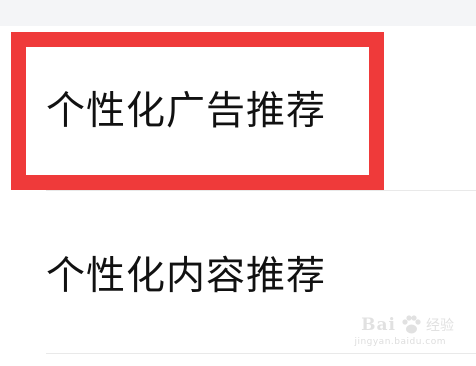 The image size is (476, 366). I want to click on watermark-brand: Bai, so click(378, 325).